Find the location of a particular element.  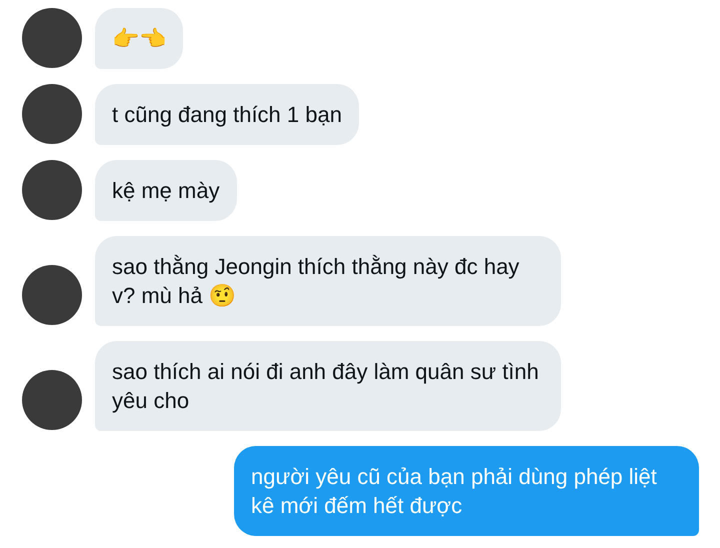

message-bubble: kệ mẹ mày is located at coordinates (166, 190).